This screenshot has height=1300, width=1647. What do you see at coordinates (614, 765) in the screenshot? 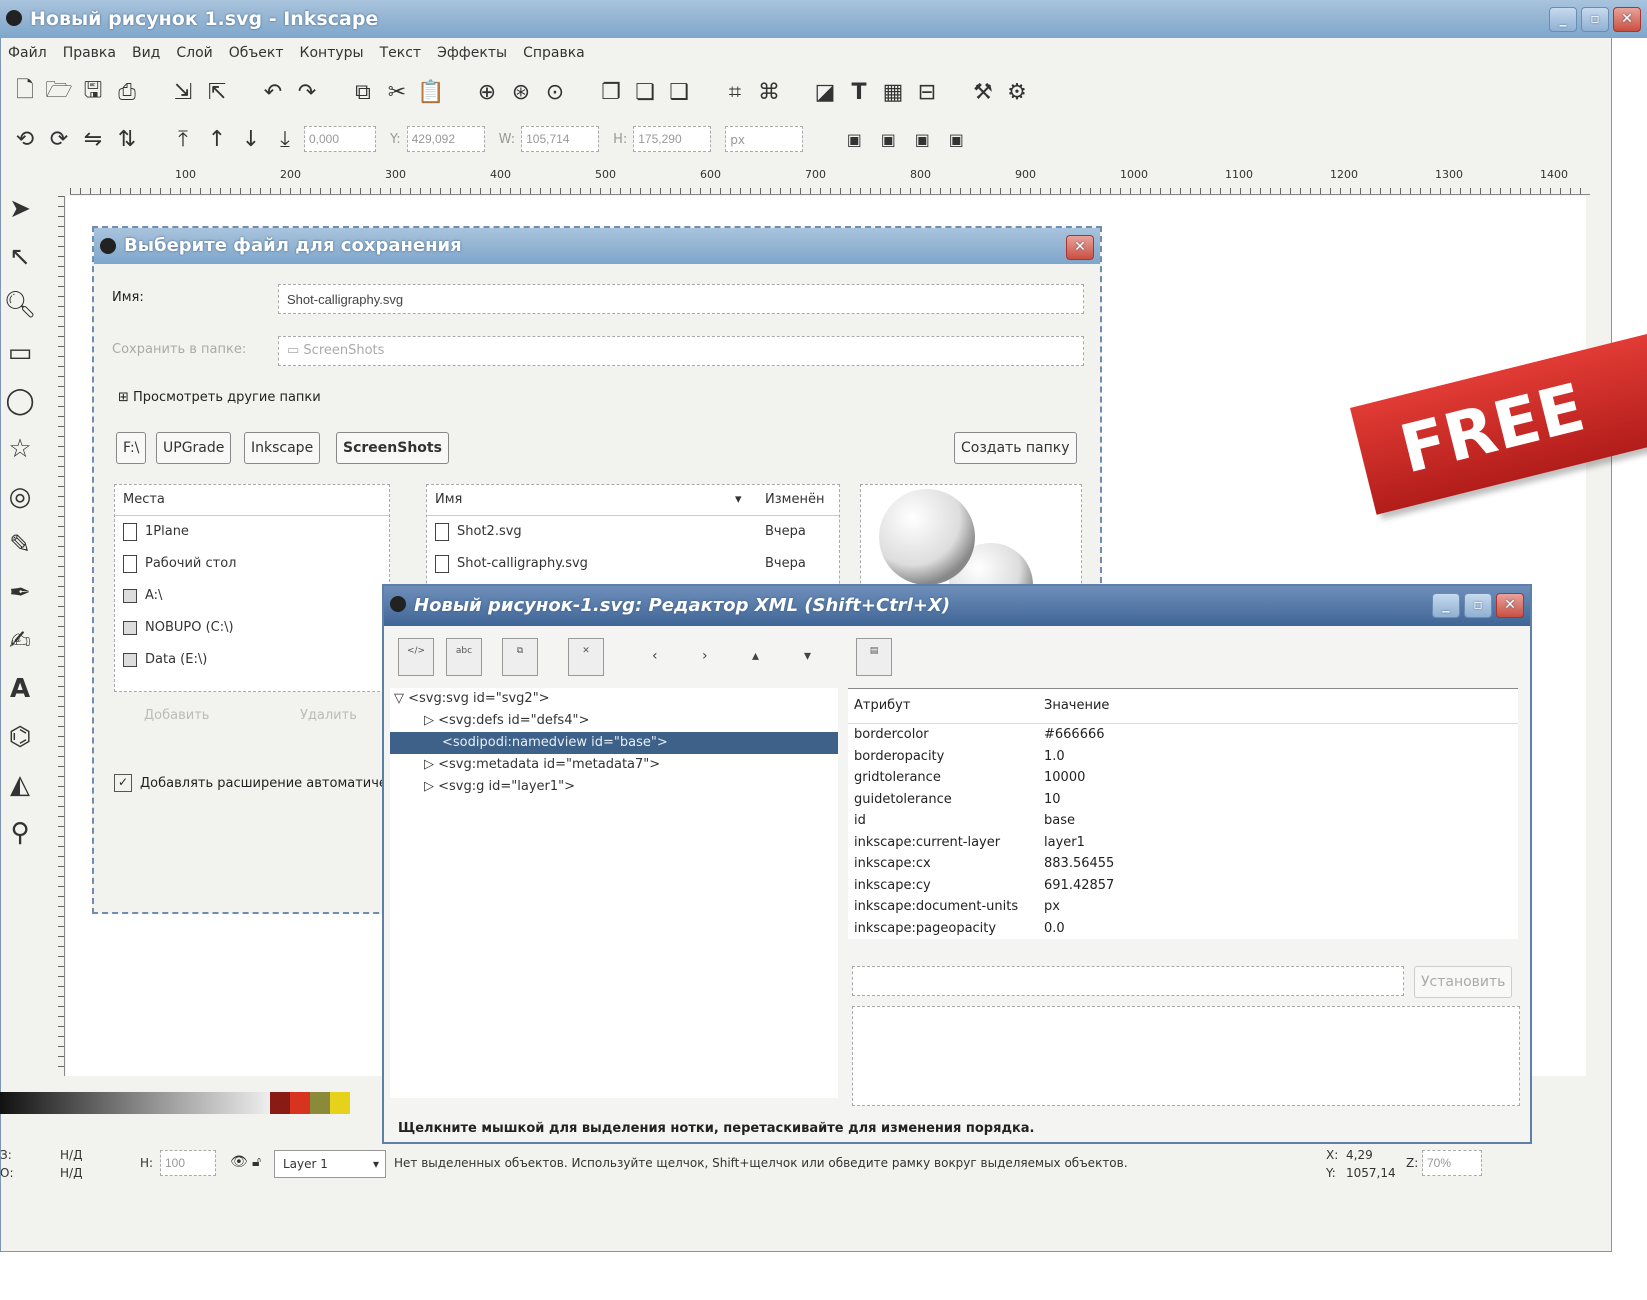
I see `tree-node: ▷ <svg:metadata id="metadata7">` at bounding box center [614, 765].